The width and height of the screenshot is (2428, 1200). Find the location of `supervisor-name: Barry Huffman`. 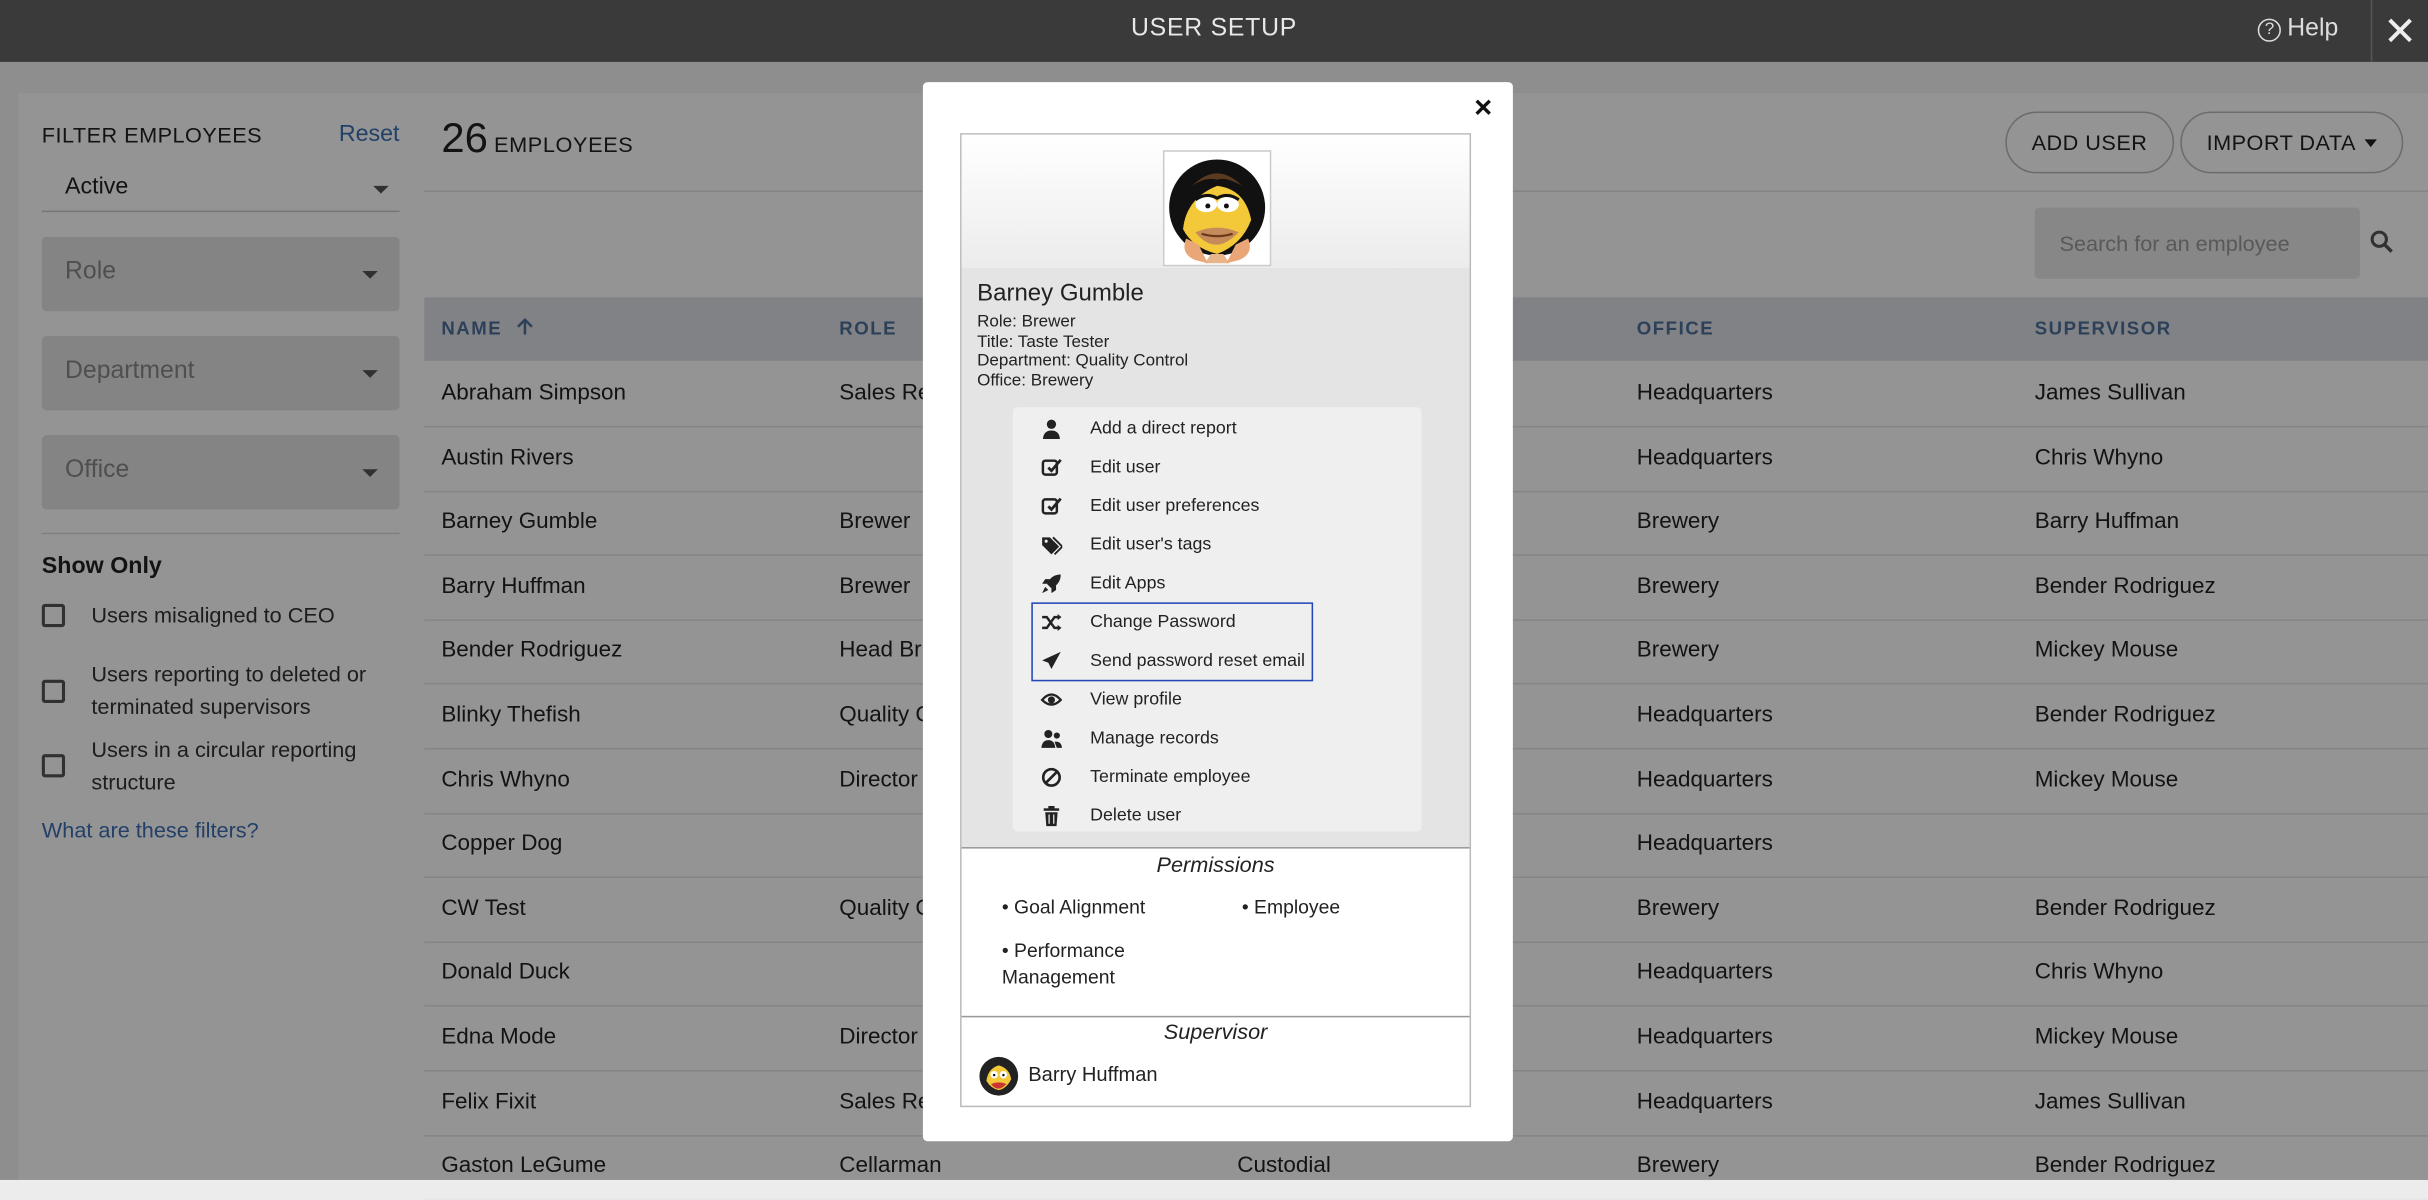

supervisor-name: Barry Huffman is located at coordinates (1092, 1074).